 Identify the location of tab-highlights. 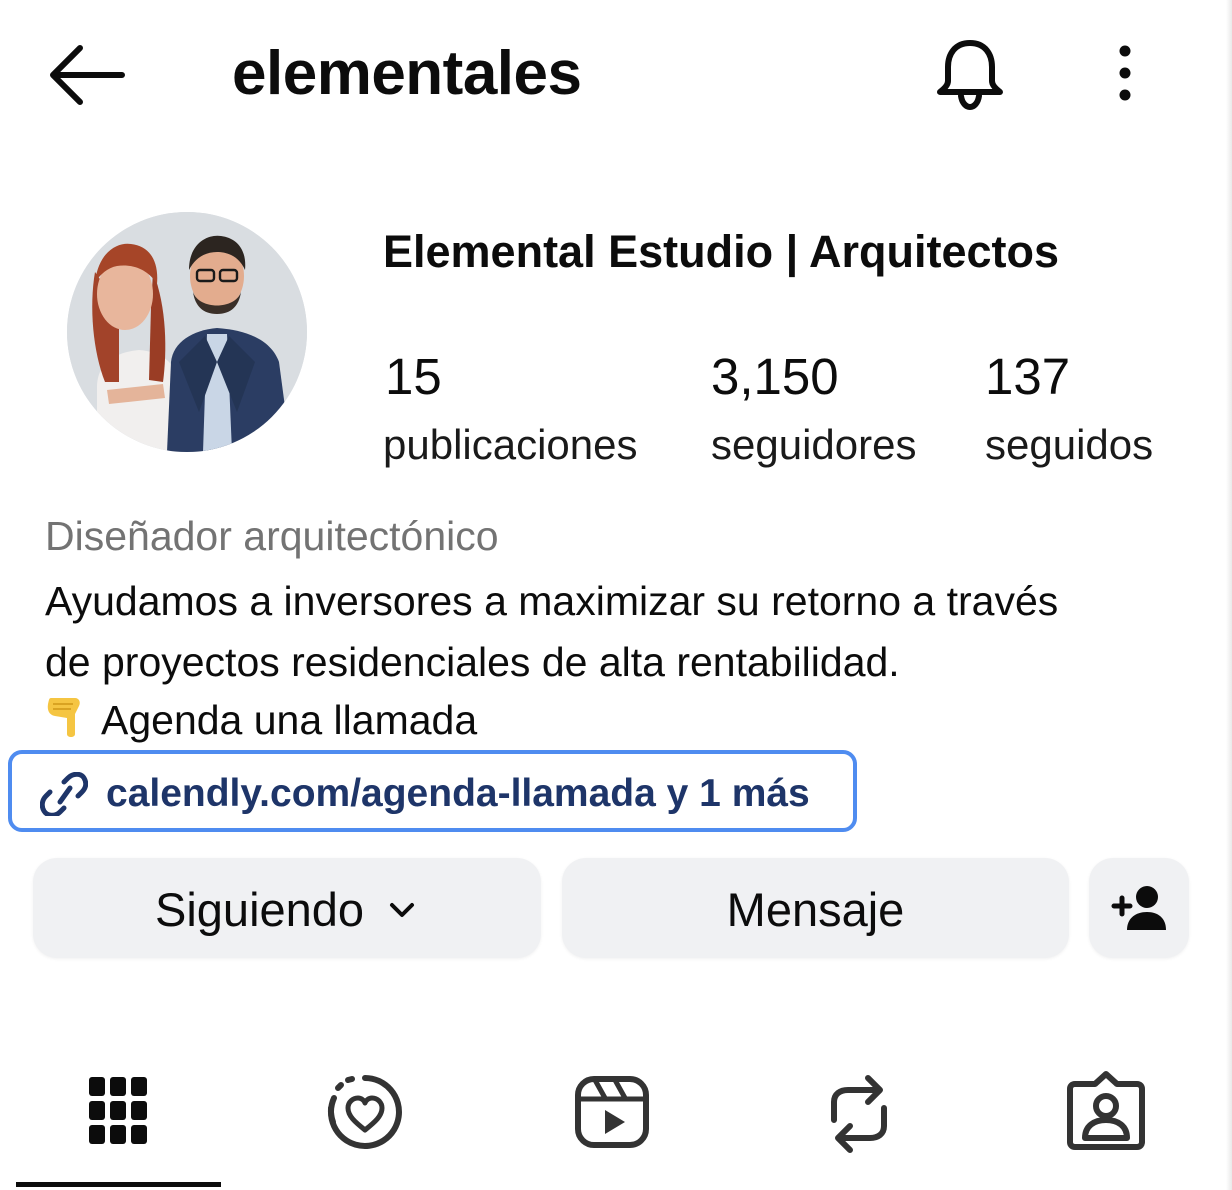
(365, 1114).